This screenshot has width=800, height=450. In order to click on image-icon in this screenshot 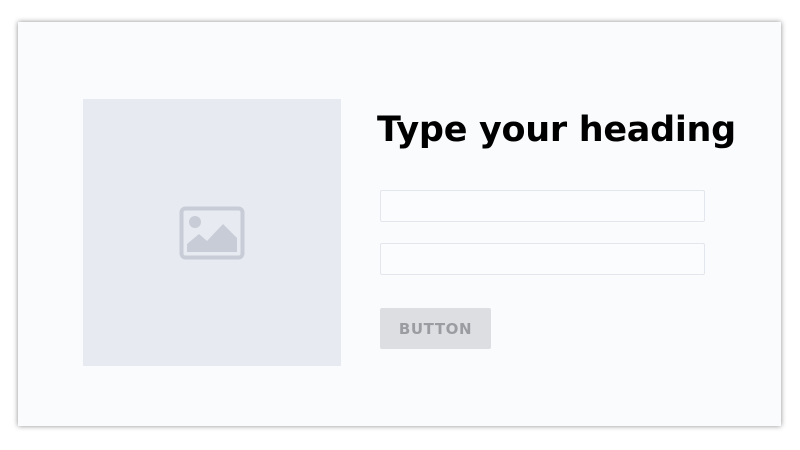, I will do `click(212, 233)`.